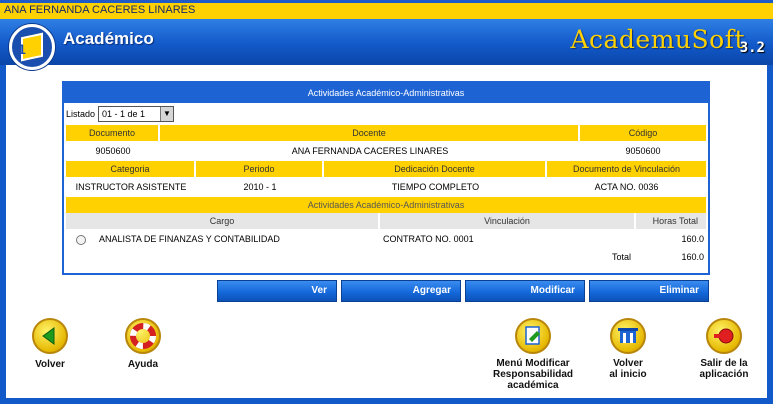 The height and width of the screenshot is (404, 773). I want to click on listado-select: 01 - 1 de 1 ▼, so click(136, 114).